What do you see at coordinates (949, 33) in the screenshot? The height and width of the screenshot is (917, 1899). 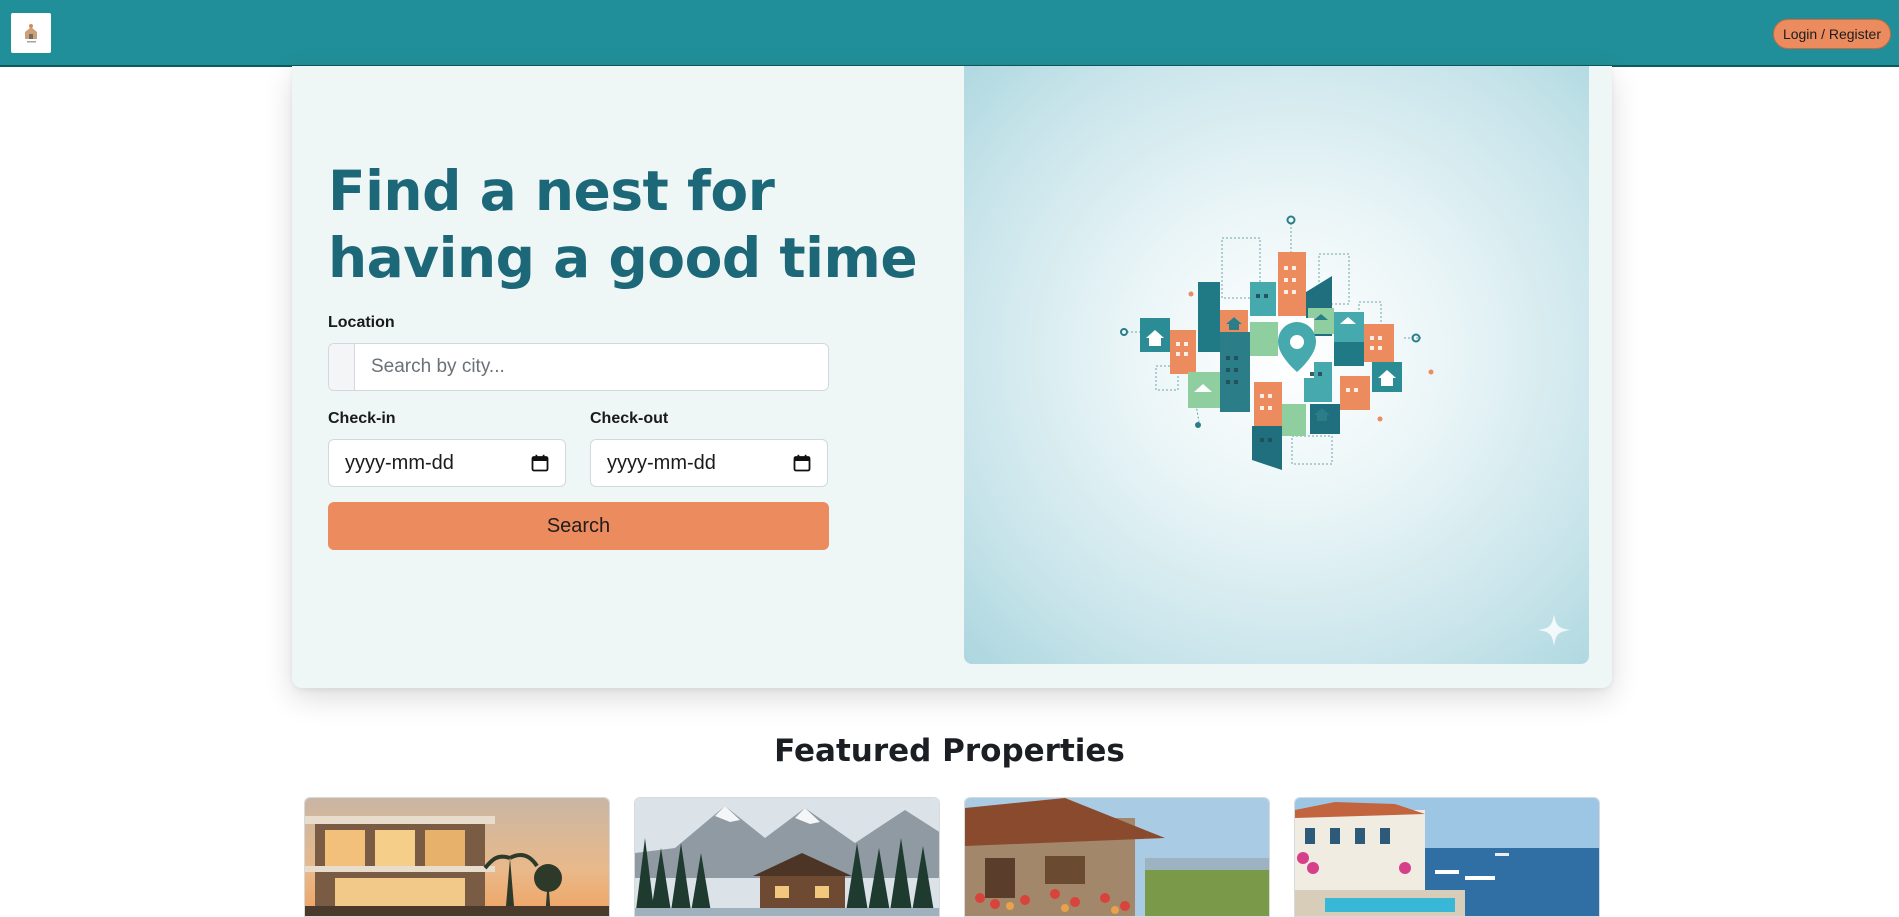 I see `top-navbar: Login / Register` at bounding box center [949, 33].